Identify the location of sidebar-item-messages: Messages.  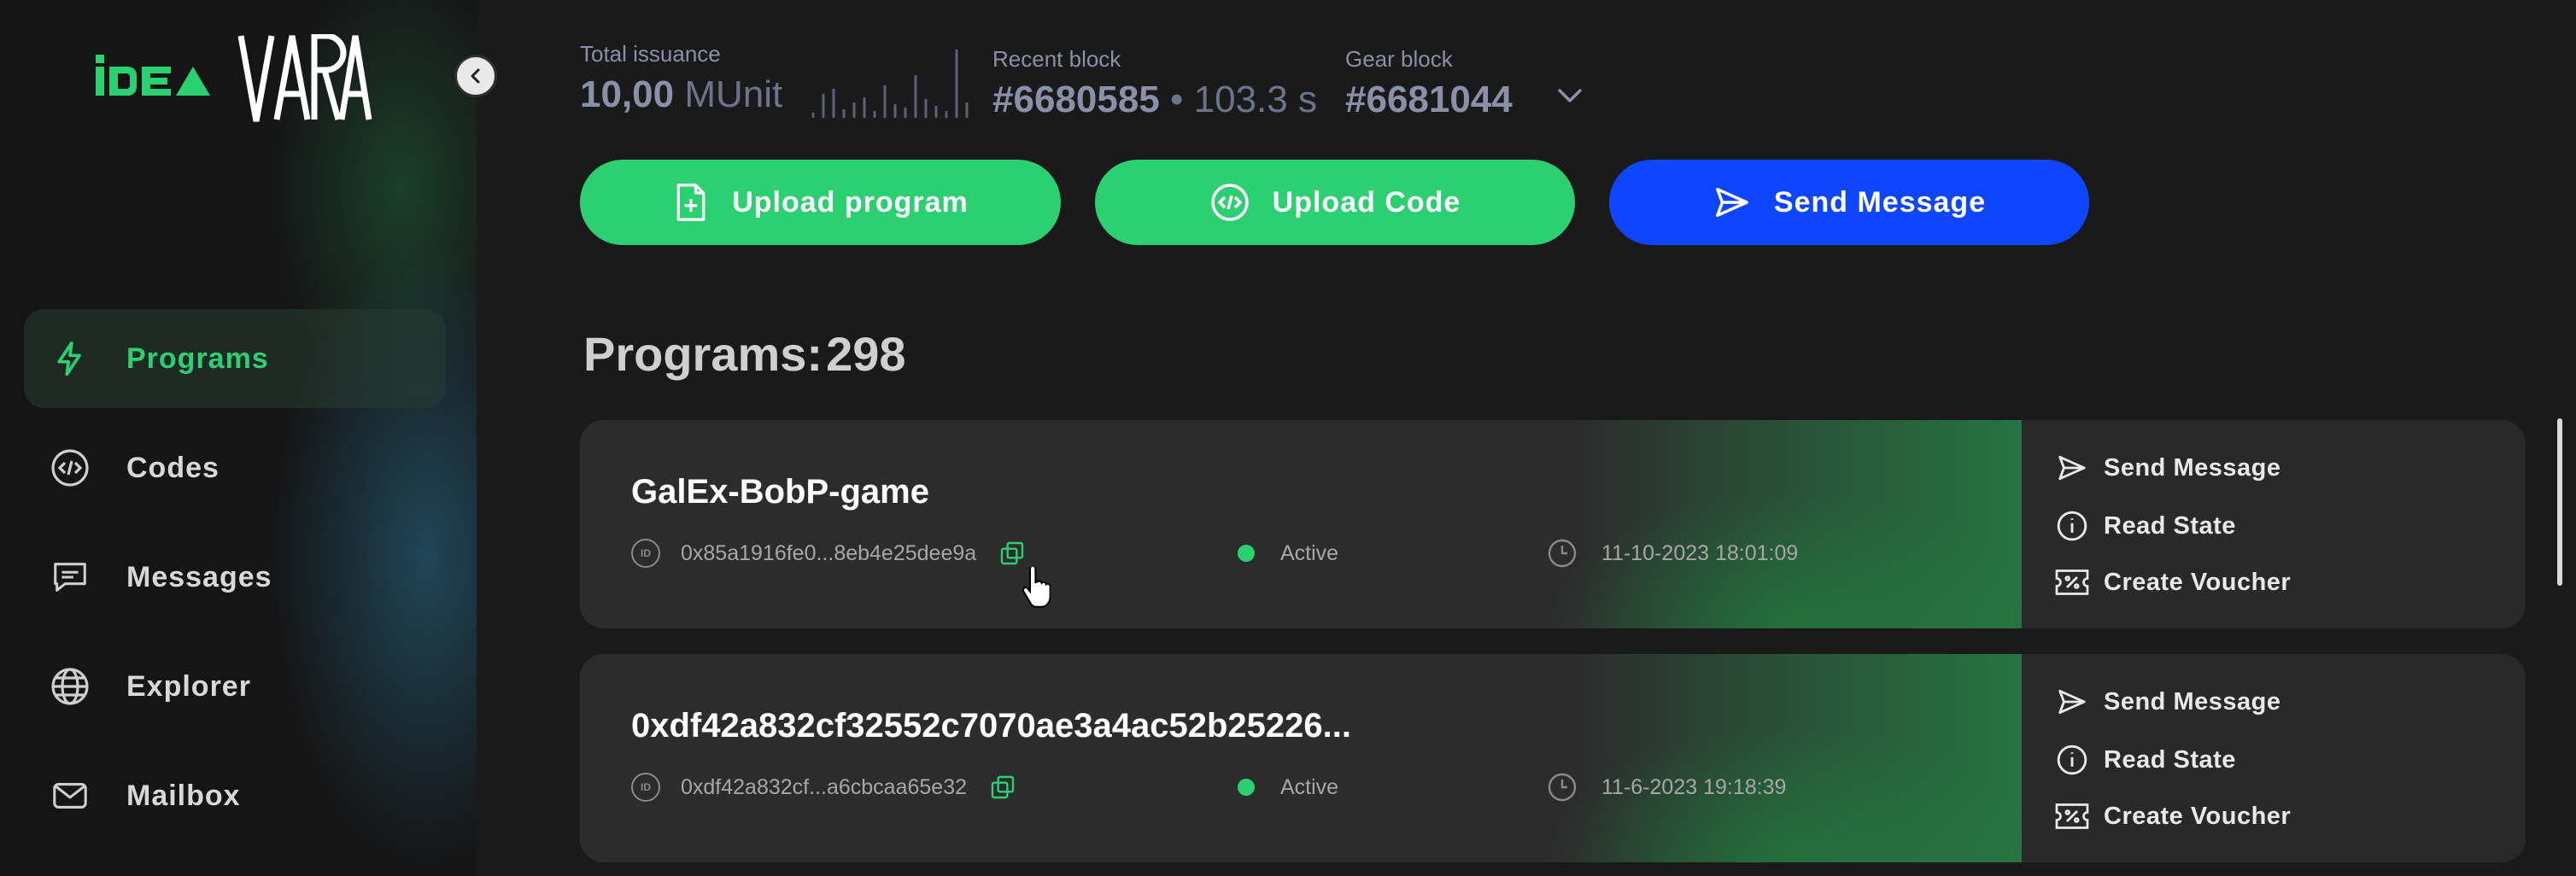
(235, 577).